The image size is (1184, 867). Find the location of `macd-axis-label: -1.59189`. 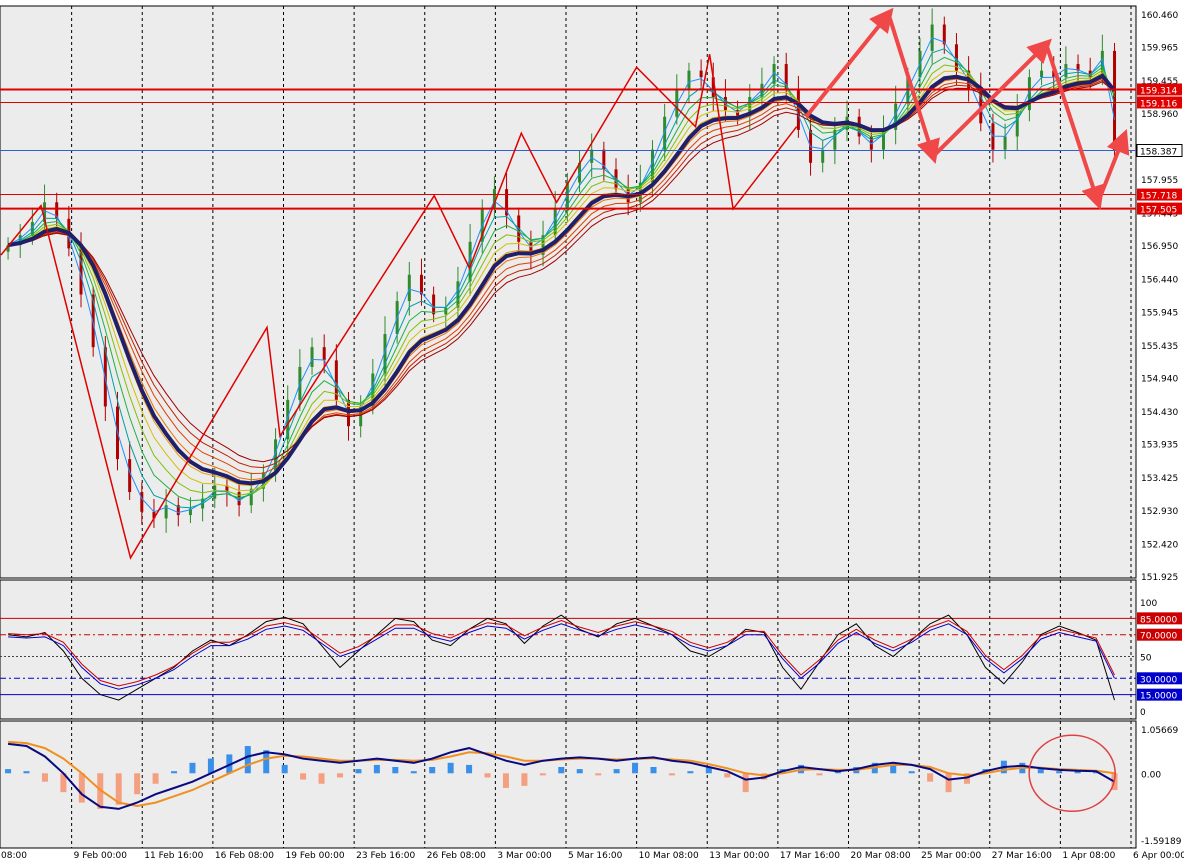

macd-axis-label: -1.59189 is located at coordinates (1161, 842).